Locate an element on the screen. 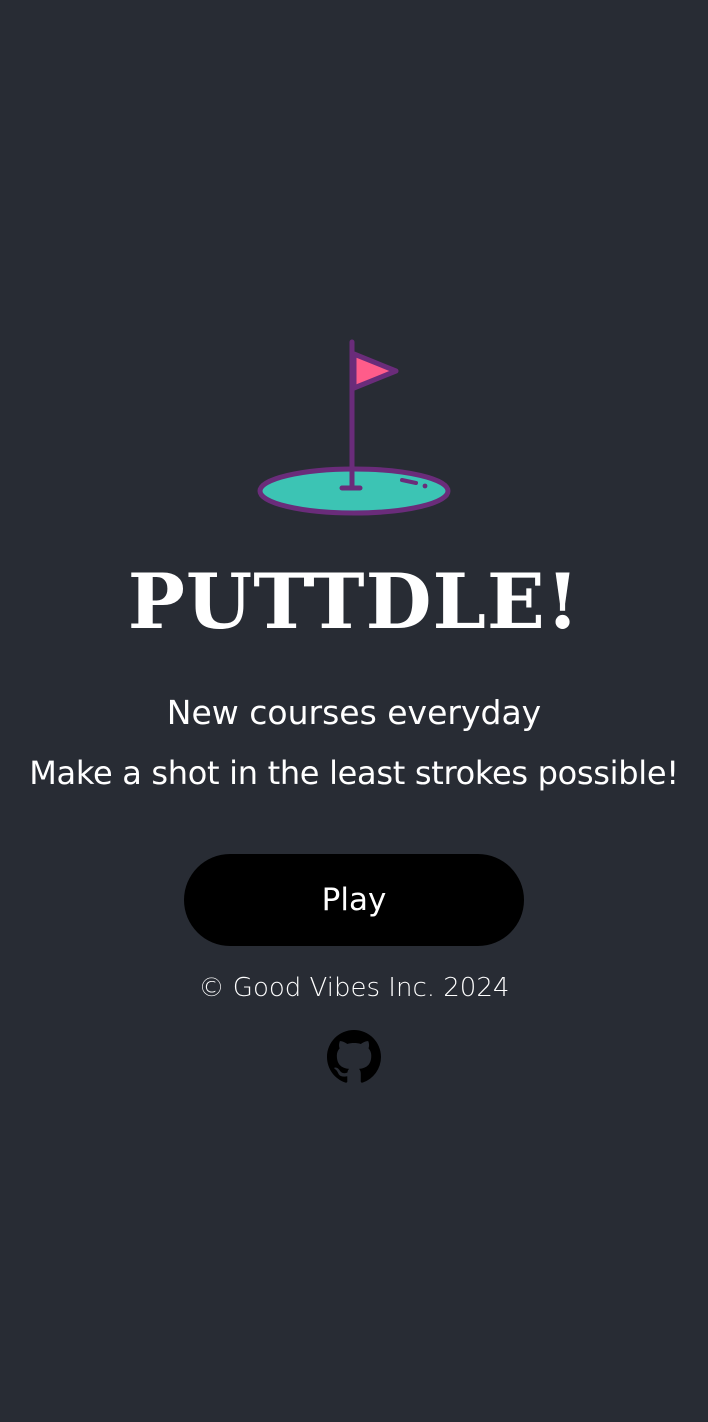  copyright-text: © Good Vibes Inc. 2024 is located at coordinates (354, 988).